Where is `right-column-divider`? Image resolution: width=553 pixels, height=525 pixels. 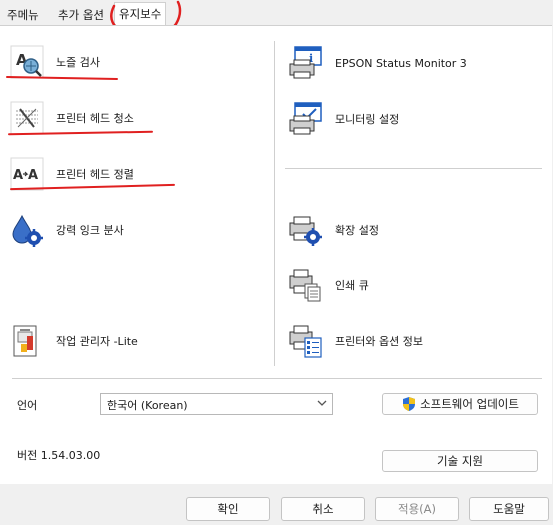
right-column-divider is located at coordinates (413, 168).